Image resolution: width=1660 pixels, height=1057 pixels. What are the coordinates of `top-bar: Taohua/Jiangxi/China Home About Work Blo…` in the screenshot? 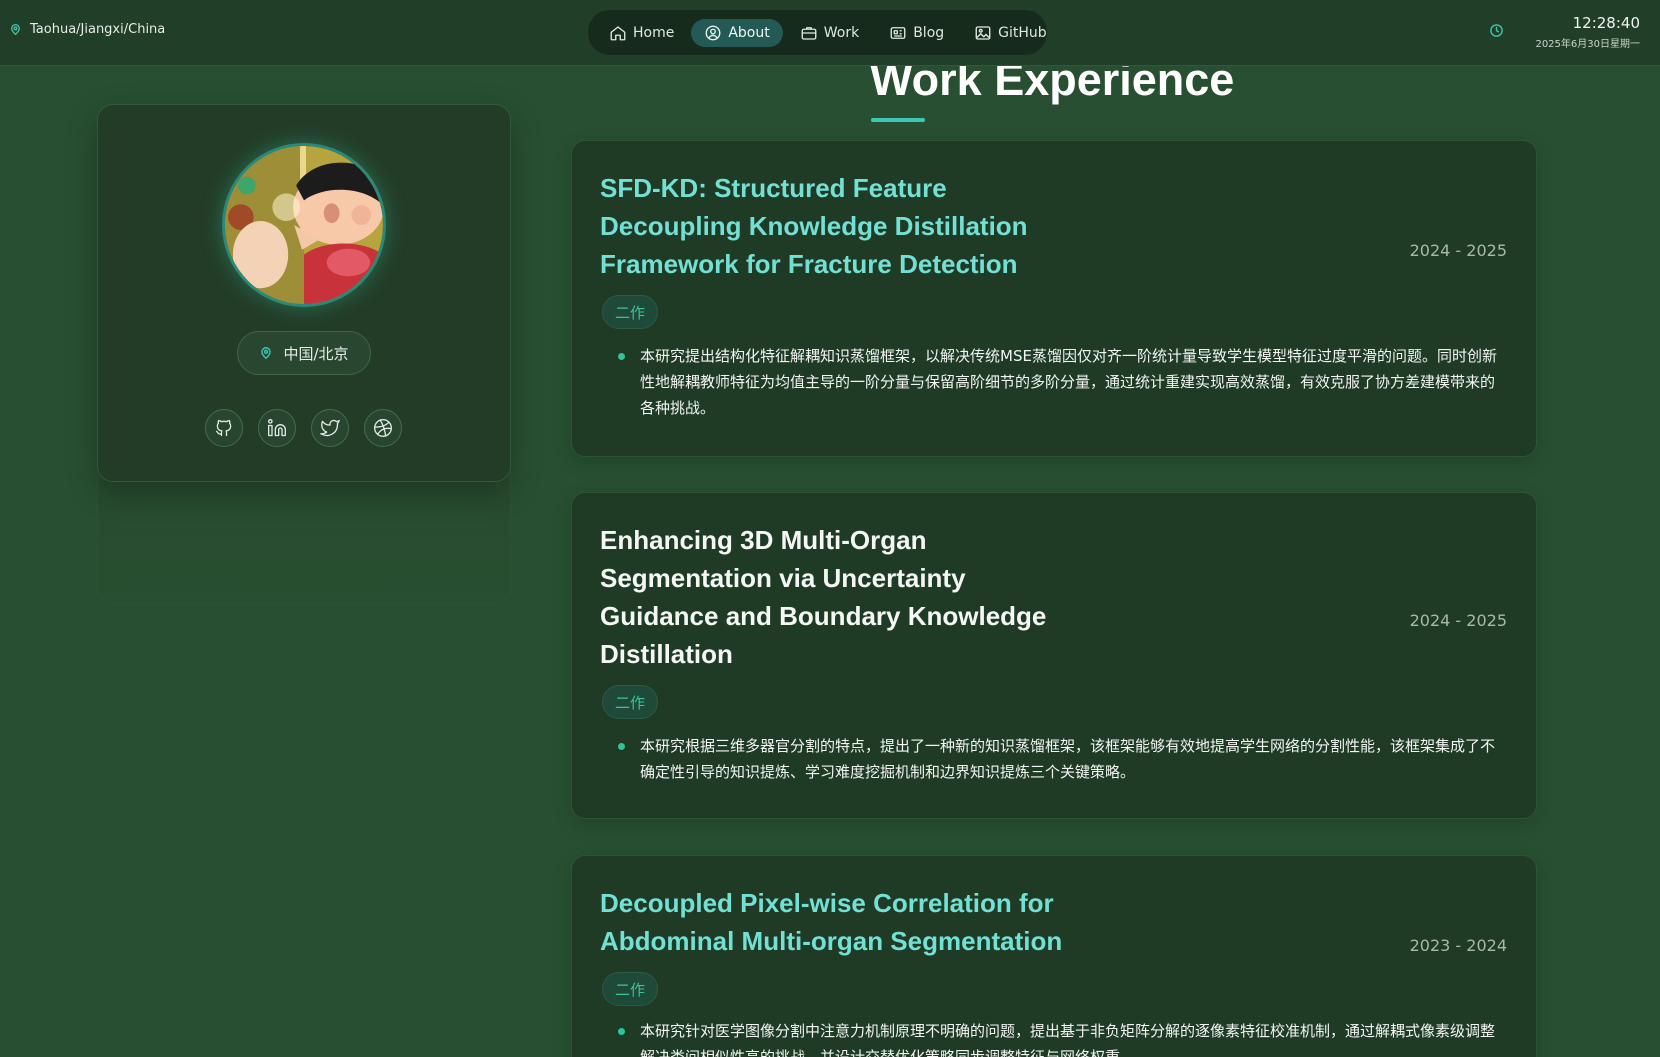 It's located at (830, 33).